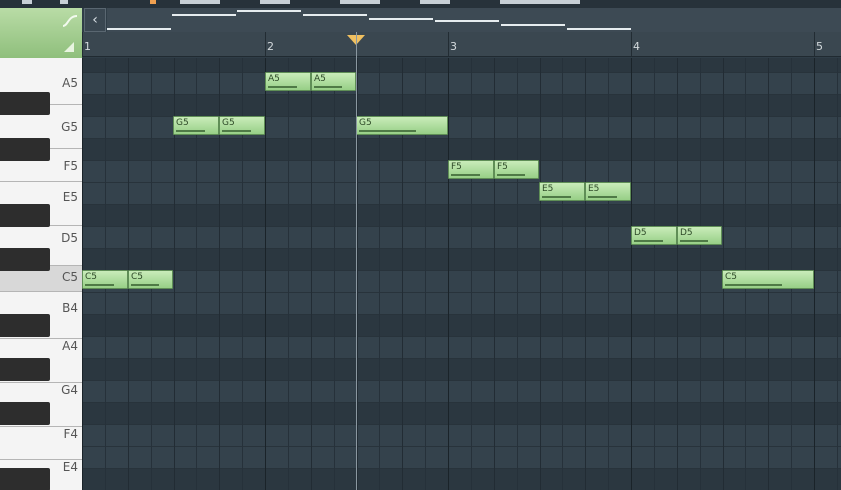 The width and height of the screenshot is (841, 490). I want to click on key-label: D5, so click(69, 238).